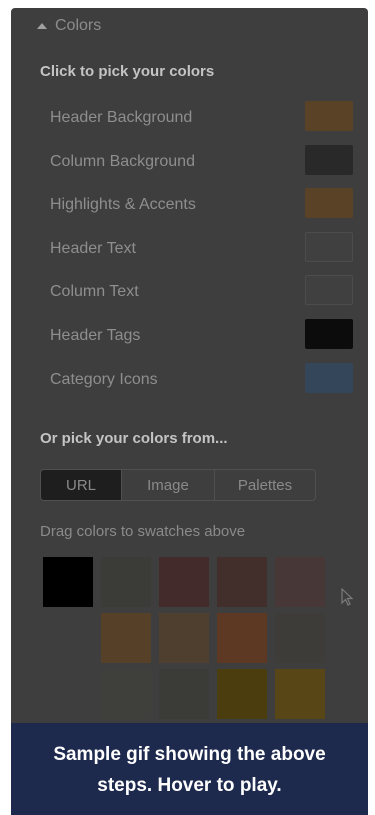 The height and width of the screenshot is (815, 375). I want to click on color-row-label: Category Icons, so click(104, 379).